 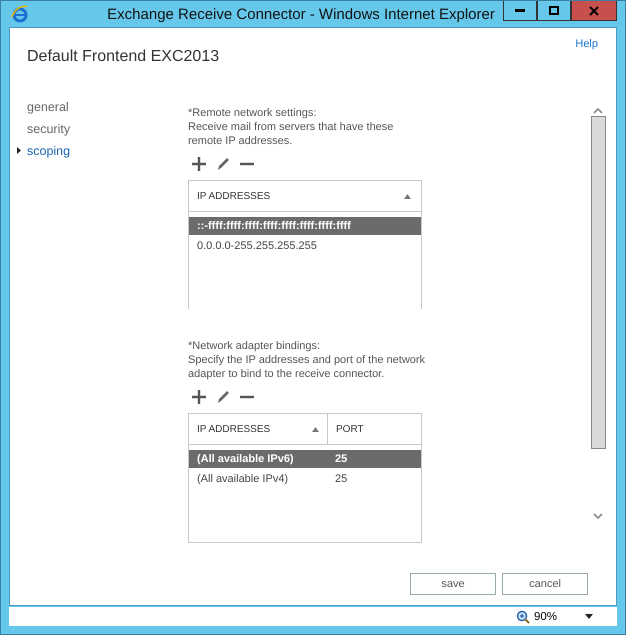 I want to click on window-title: Exchange Receive Connector - Windows Internet Explorer, so click(x=301, y=14).